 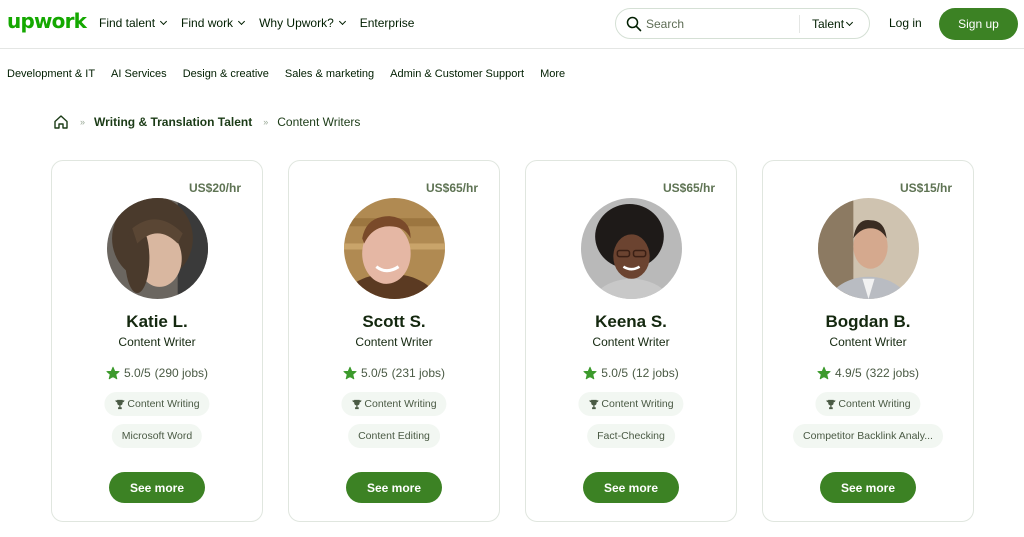 What do you see at coordinates (181, 373) in the screenshot?
I see `job-count: (290 jobs)` at bounding box center [181, 373].